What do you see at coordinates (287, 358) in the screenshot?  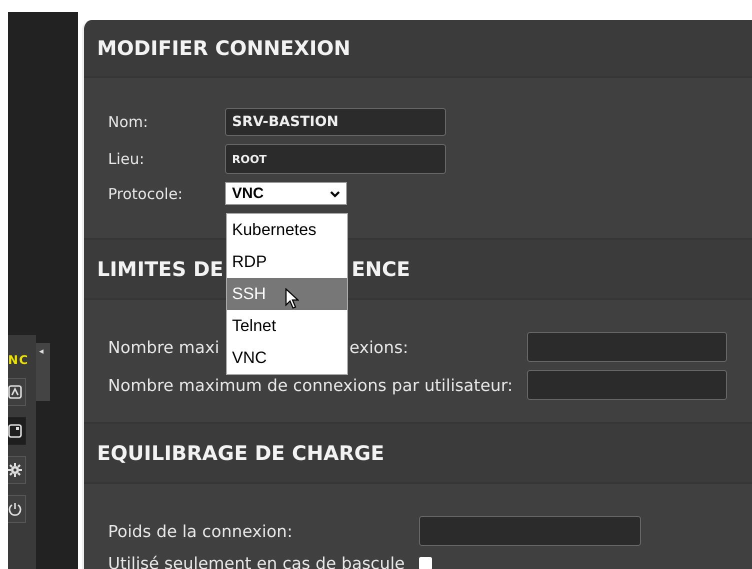 I see `dropdown-option: VNC` at bounding box center [287, 358].